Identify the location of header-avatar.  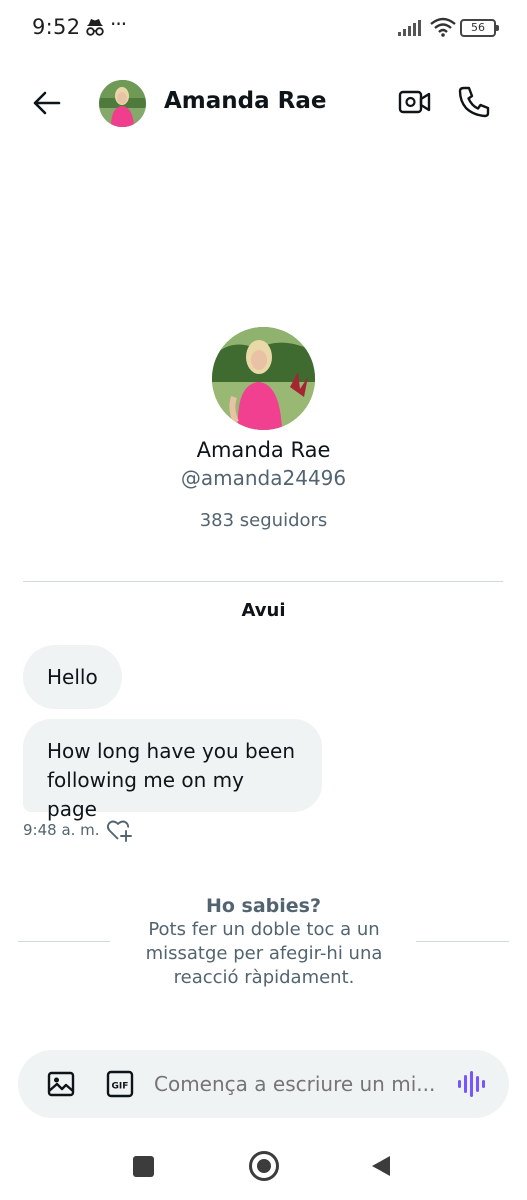
(122, 103).